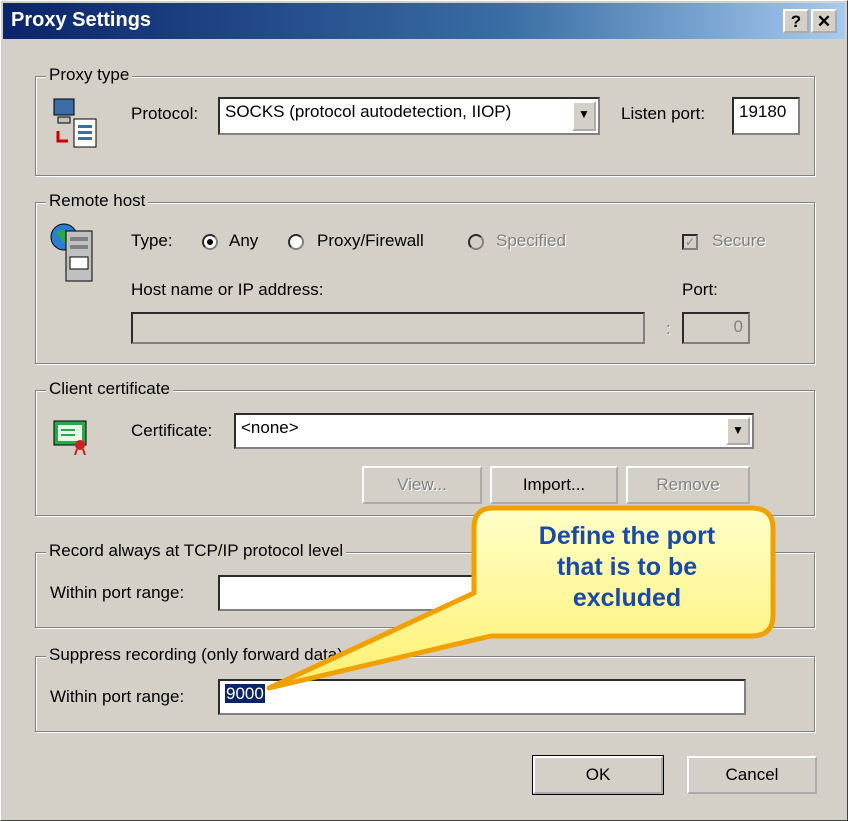  Describe the element at coordinates (598, 775) in the screenshot. I see `ok-button: OK` at that location.